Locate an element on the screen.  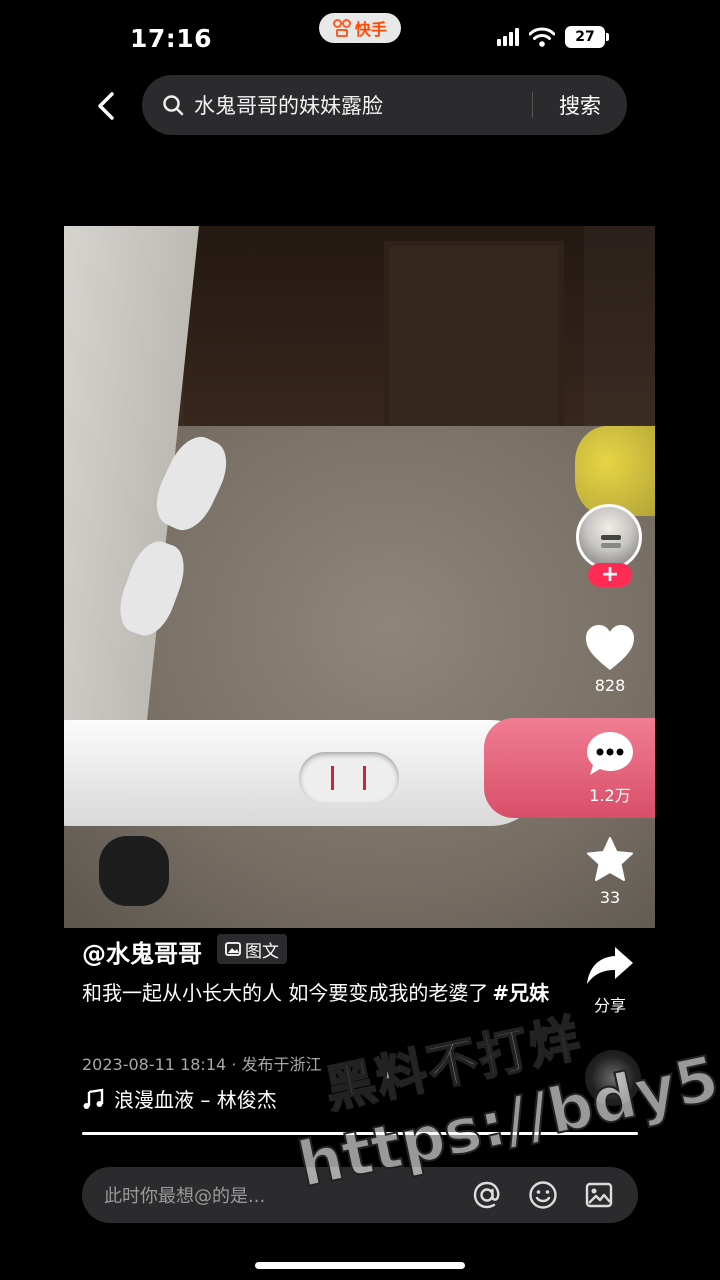
slipper is located at coordinates (134, 871).